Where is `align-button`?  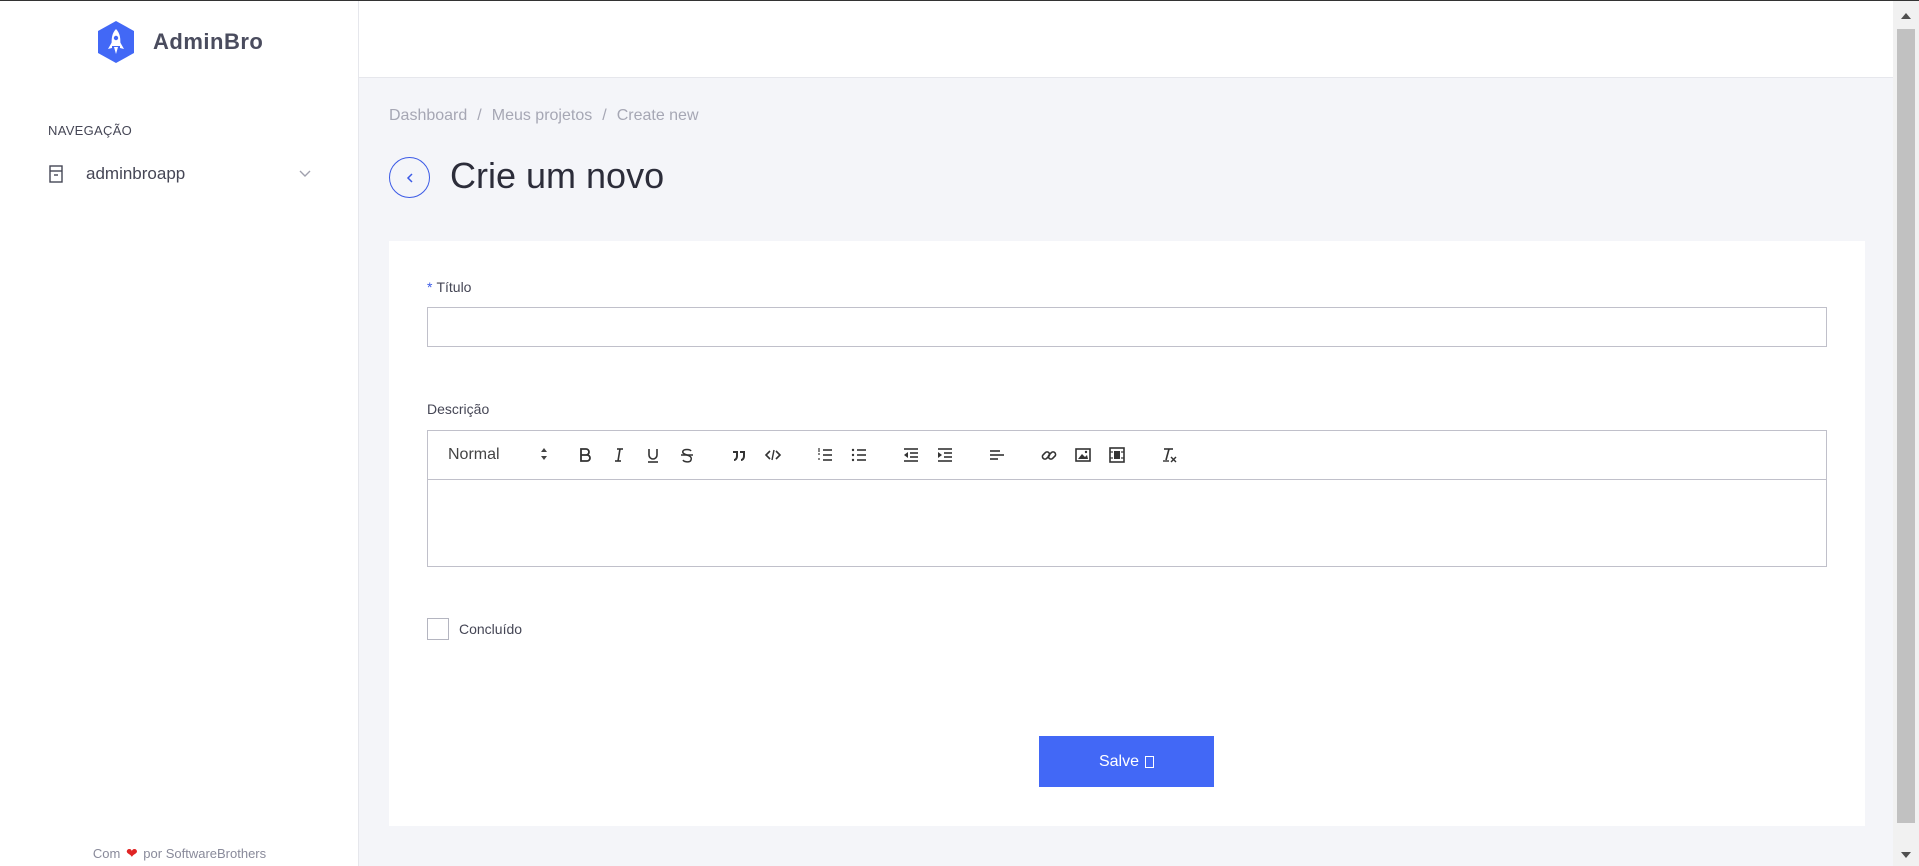
align-button is located at coordinates (997, 455).